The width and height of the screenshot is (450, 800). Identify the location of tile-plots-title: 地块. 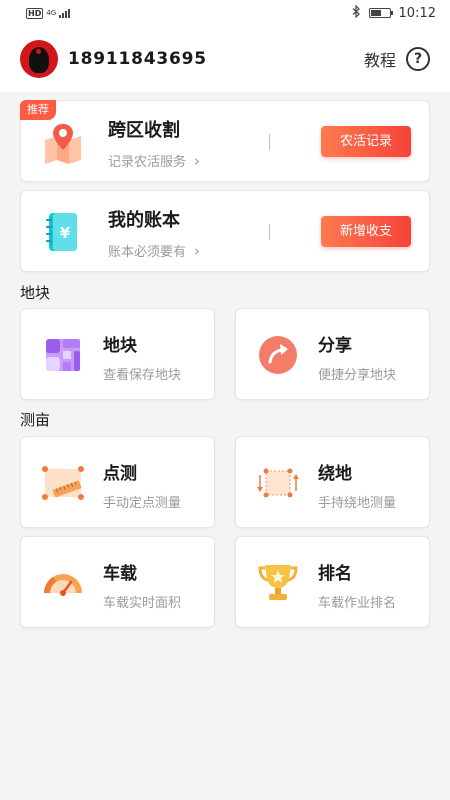
(120, 346).